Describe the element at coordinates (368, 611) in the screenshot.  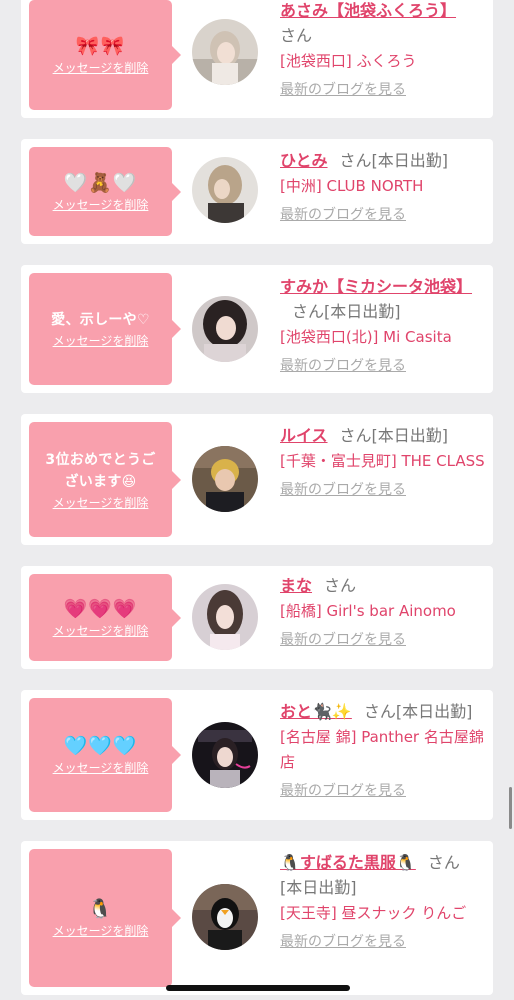
I see `shop-label: [船橋] Girl's bar Ainomo` at that location.